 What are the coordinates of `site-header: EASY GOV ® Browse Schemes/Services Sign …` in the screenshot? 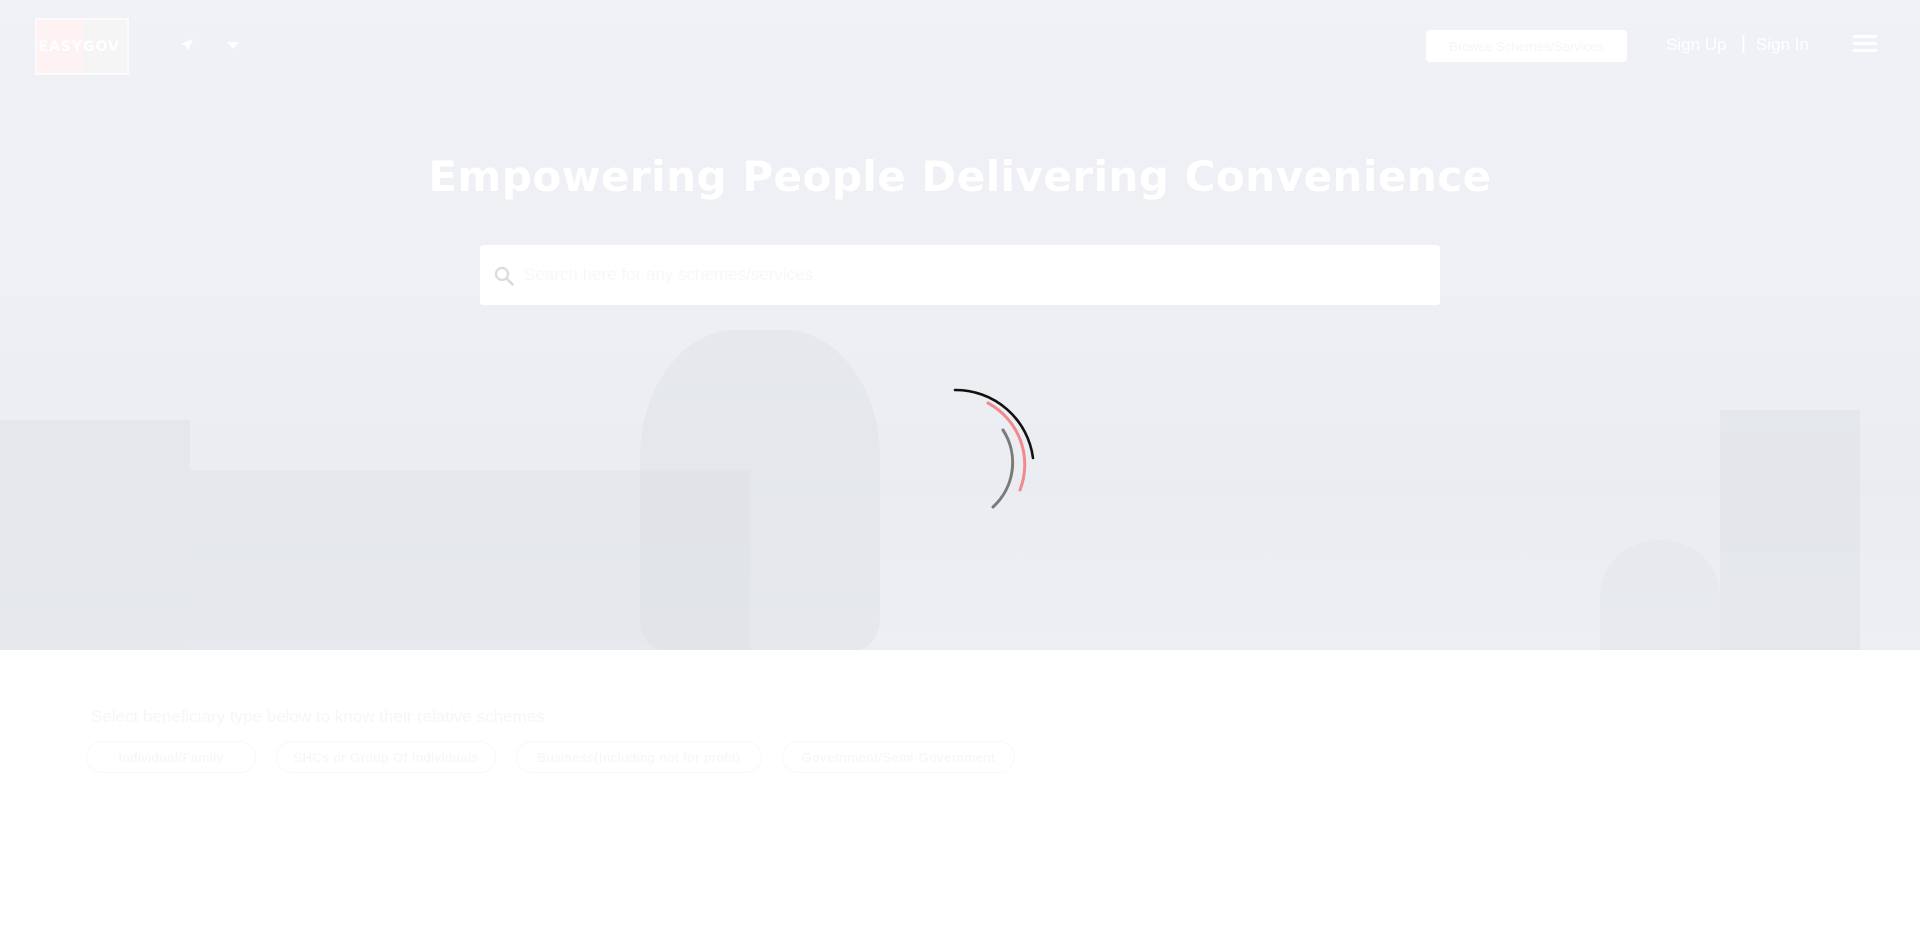 It's located at (960, 45).